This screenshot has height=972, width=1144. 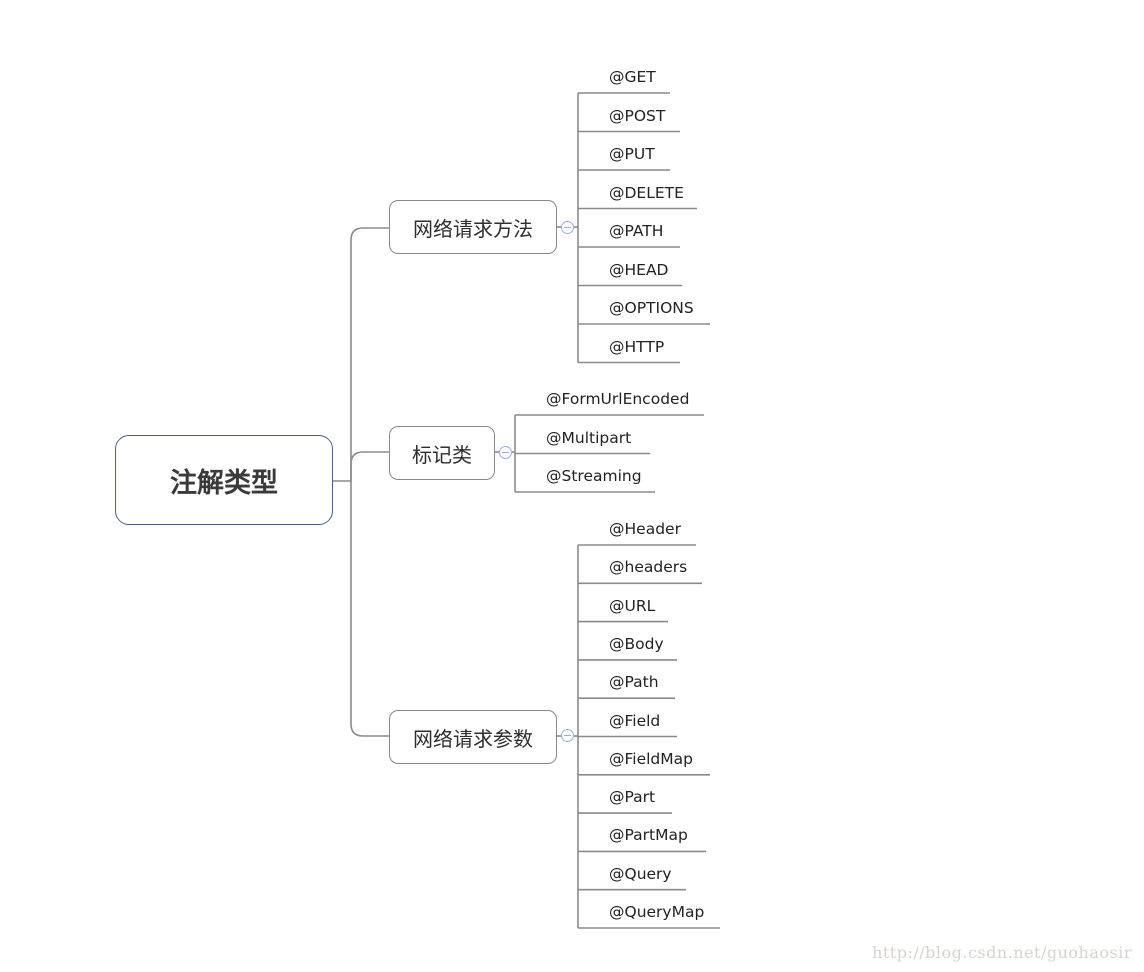 I want to click on branch-label: 标记类, so click(x=442, y=454).